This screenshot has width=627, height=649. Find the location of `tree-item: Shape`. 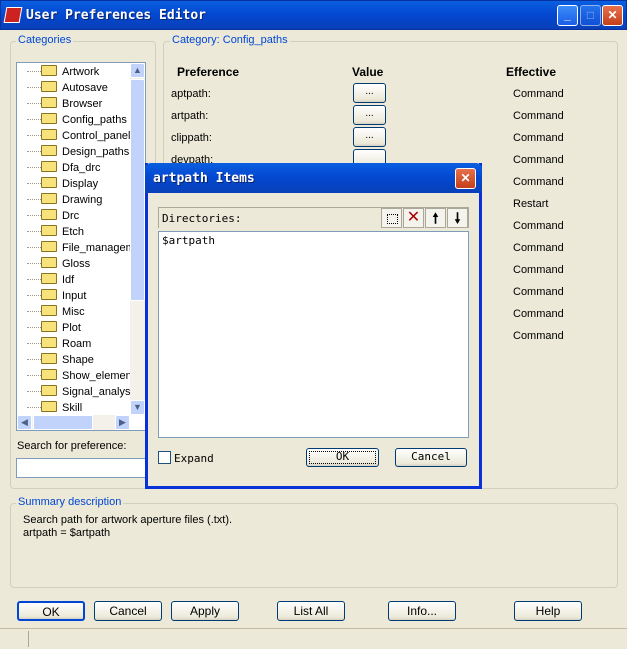

tree-item: Shape is located at coordinates (67, 360).